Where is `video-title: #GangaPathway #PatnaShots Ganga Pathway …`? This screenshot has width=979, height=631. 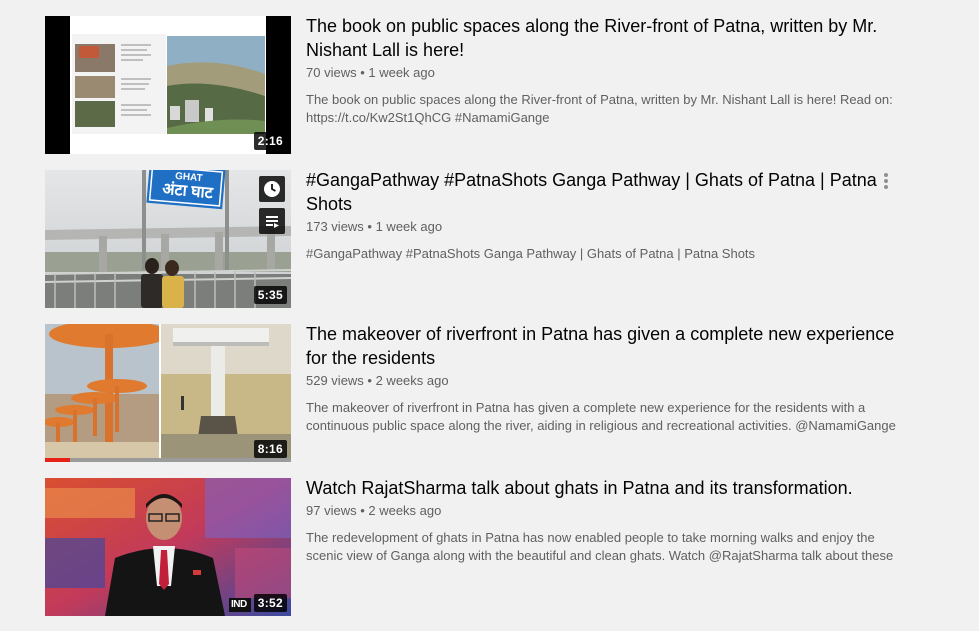 video-title: #GangaPathway #PatnaShots Ganga Pathway … is located at coordinates (601, 192).